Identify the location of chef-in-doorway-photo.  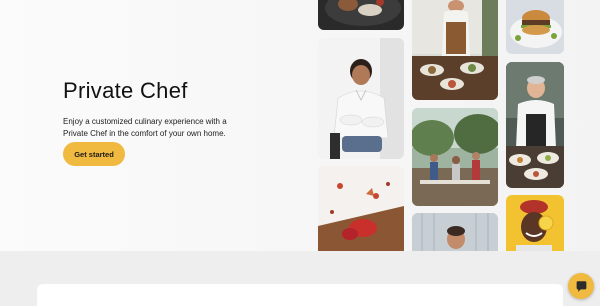
(455, 232).